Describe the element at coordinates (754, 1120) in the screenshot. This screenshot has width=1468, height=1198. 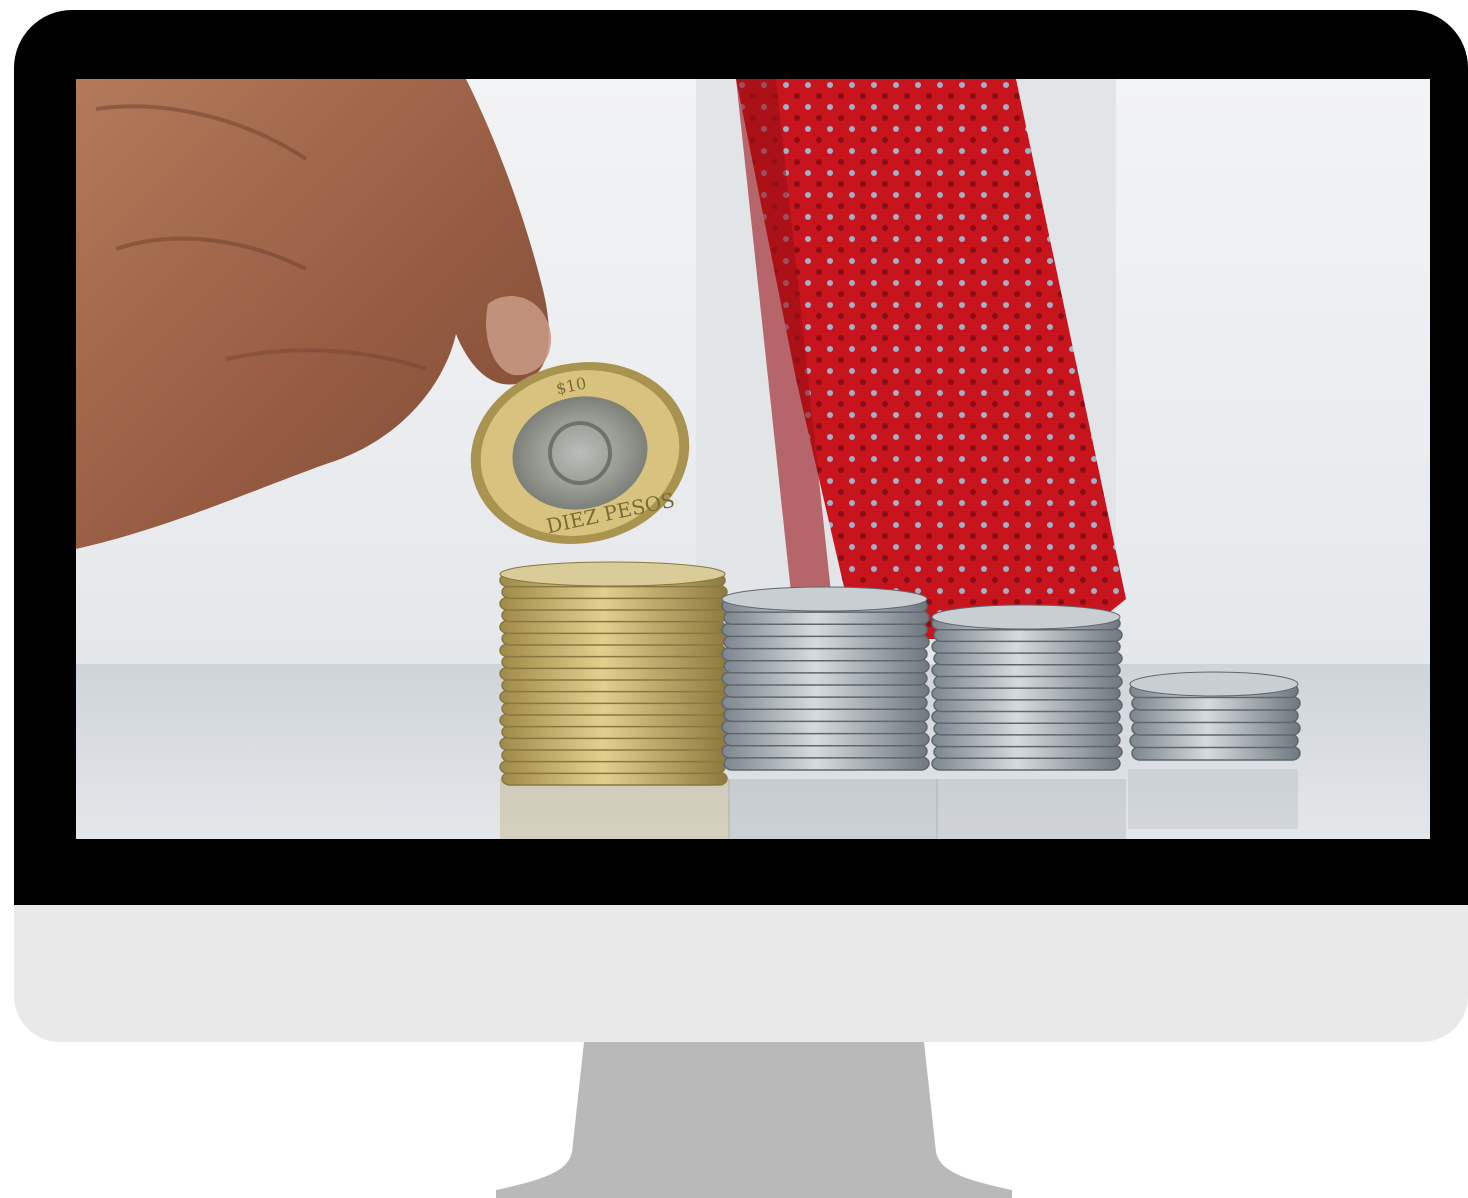
I see `monitor-stand` at that location.